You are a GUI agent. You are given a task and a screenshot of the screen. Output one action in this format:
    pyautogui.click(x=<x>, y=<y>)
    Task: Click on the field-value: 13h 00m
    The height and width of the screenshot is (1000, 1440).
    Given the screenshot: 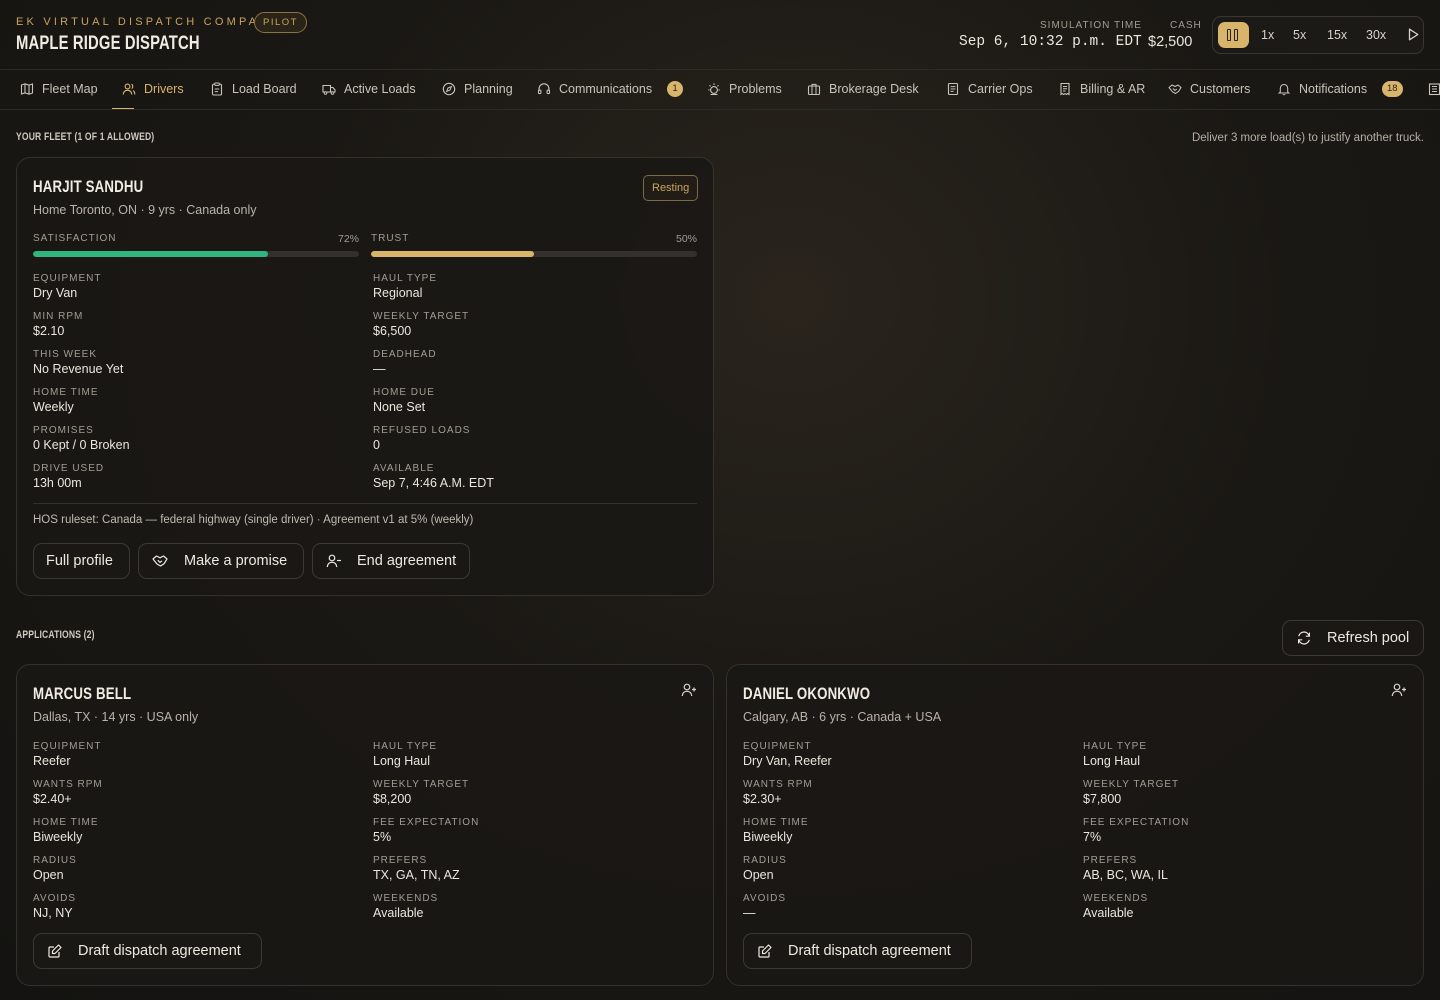 What is the action you would take?
    pyautogui.click(x=57, y=483)
    